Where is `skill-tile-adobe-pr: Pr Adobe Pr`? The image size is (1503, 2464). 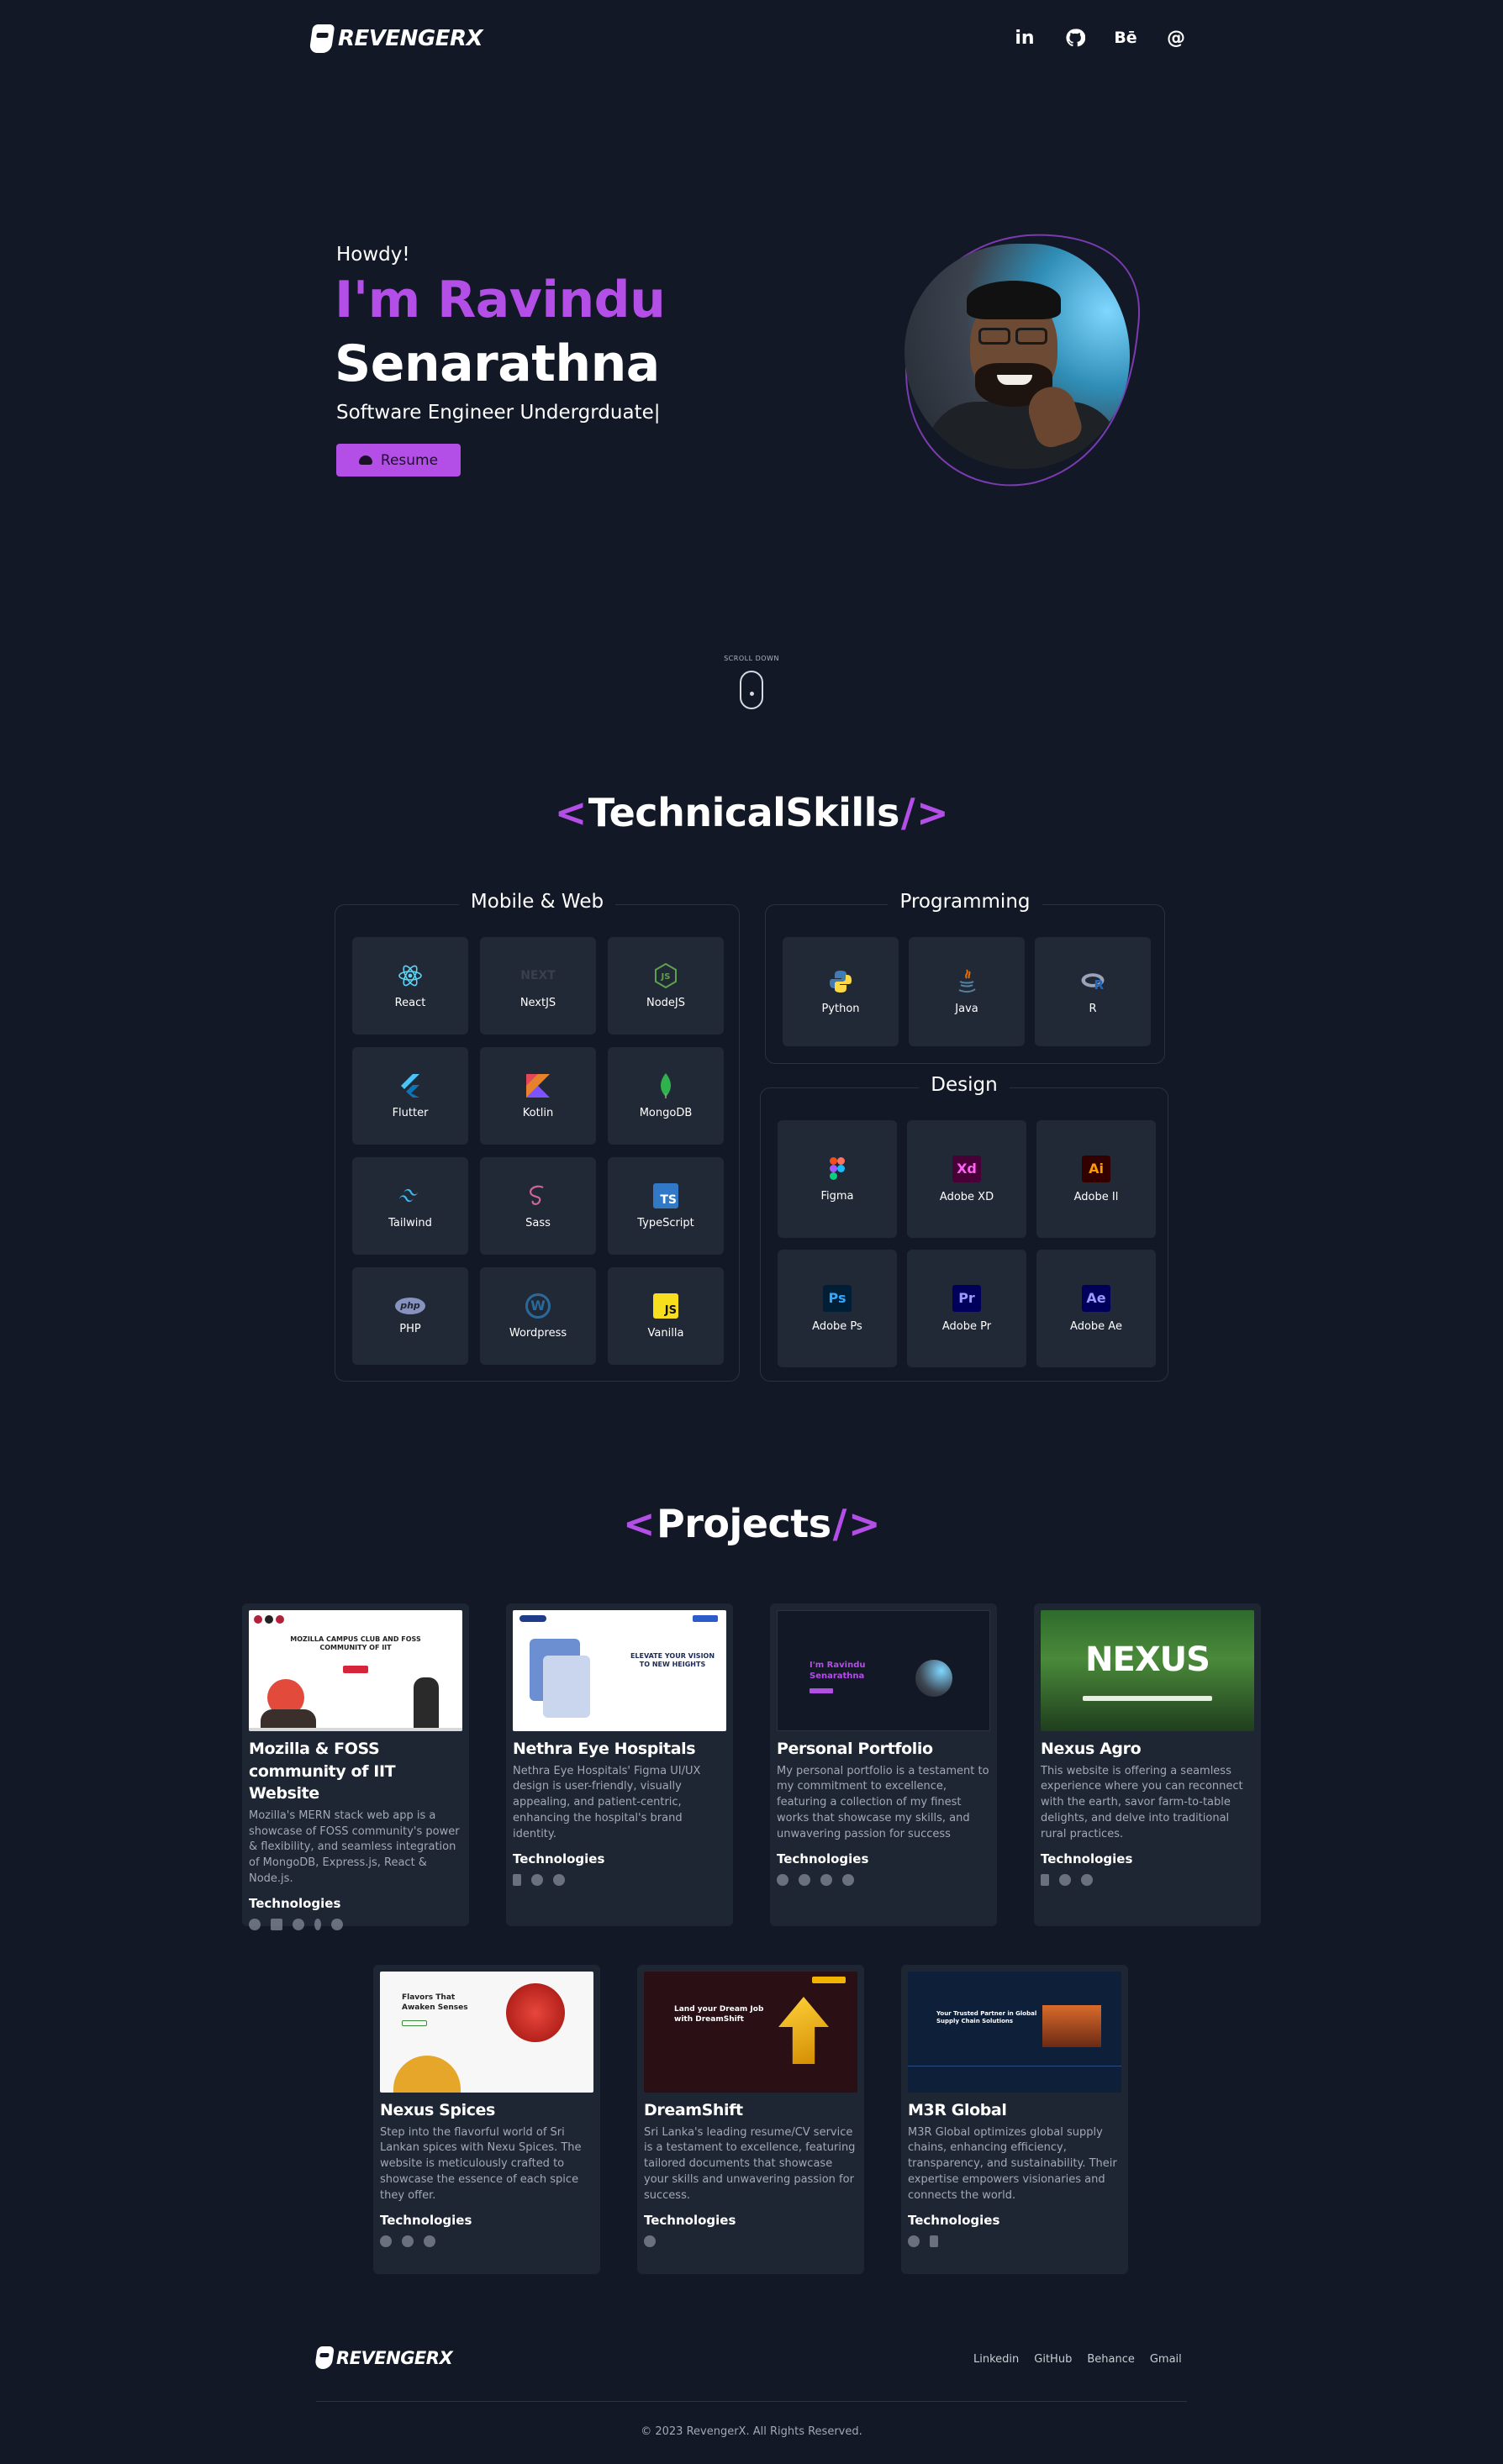 skill-tile-adobe-pr: Pr Adobe Pr is located at coordinates (966, 1308).